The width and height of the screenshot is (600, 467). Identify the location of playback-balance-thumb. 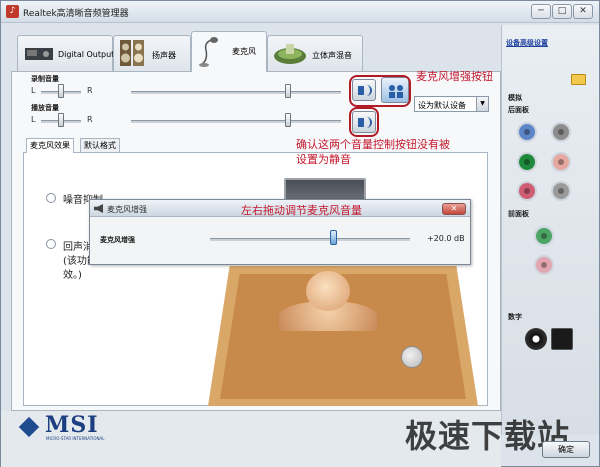
(61, 120).